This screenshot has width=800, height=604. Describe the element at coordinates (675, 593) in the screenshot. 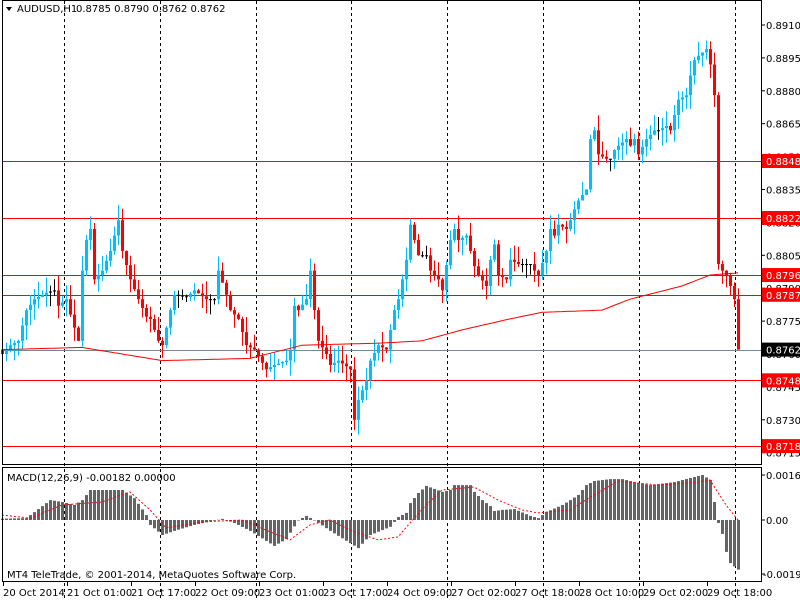

I see `time-tick-label: 29 Oct 02:00` at that location.